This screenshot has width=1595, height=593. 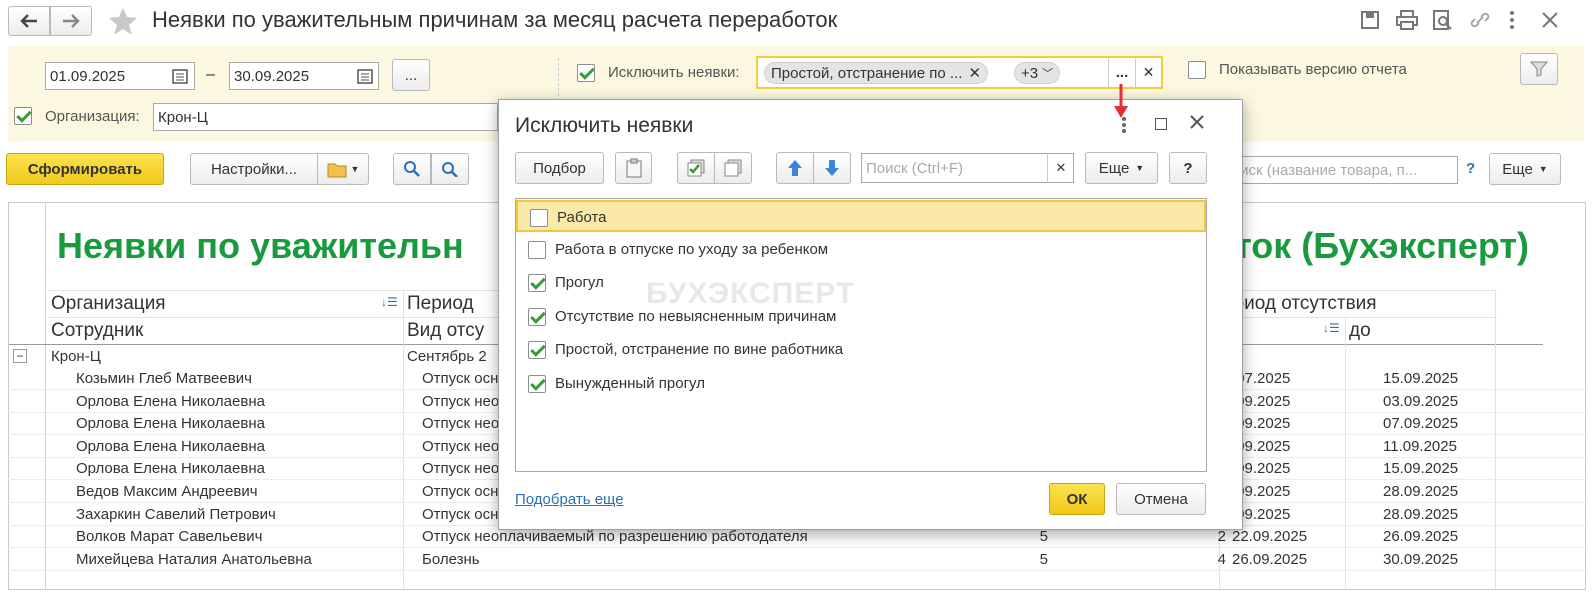 What do you see at coordinates (1407, 22) in the screenshot?
I see `print-icon` at bounding box center [1407, 22].